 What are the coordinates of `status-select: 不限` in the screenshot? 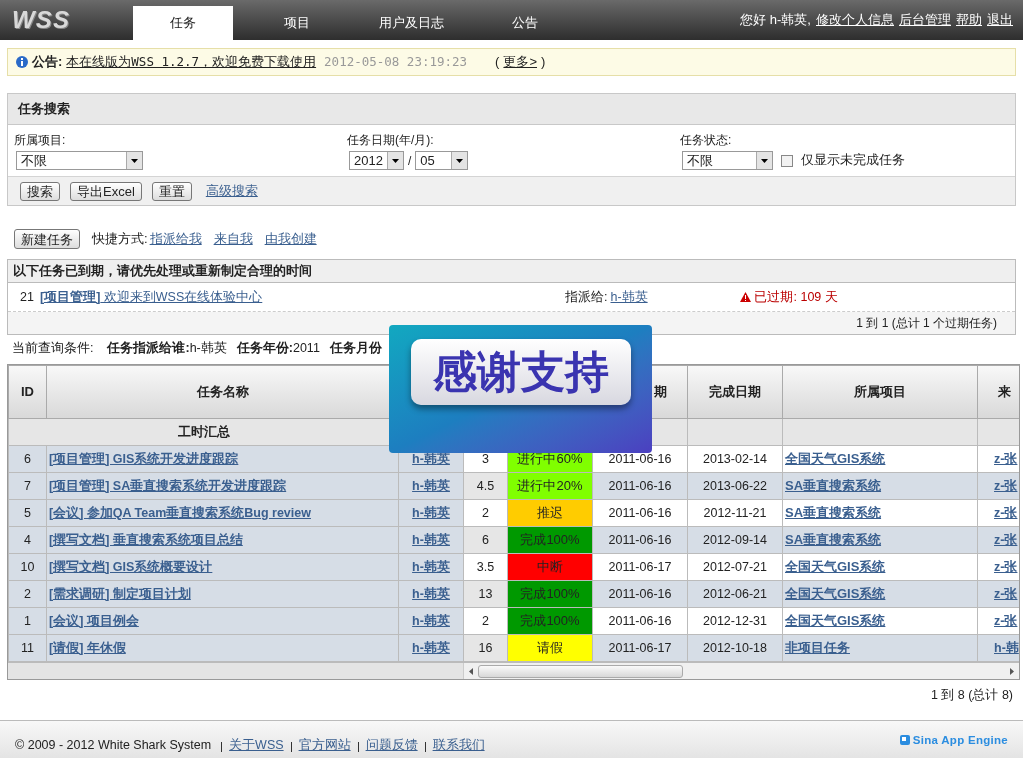 It's located at (727, 160).